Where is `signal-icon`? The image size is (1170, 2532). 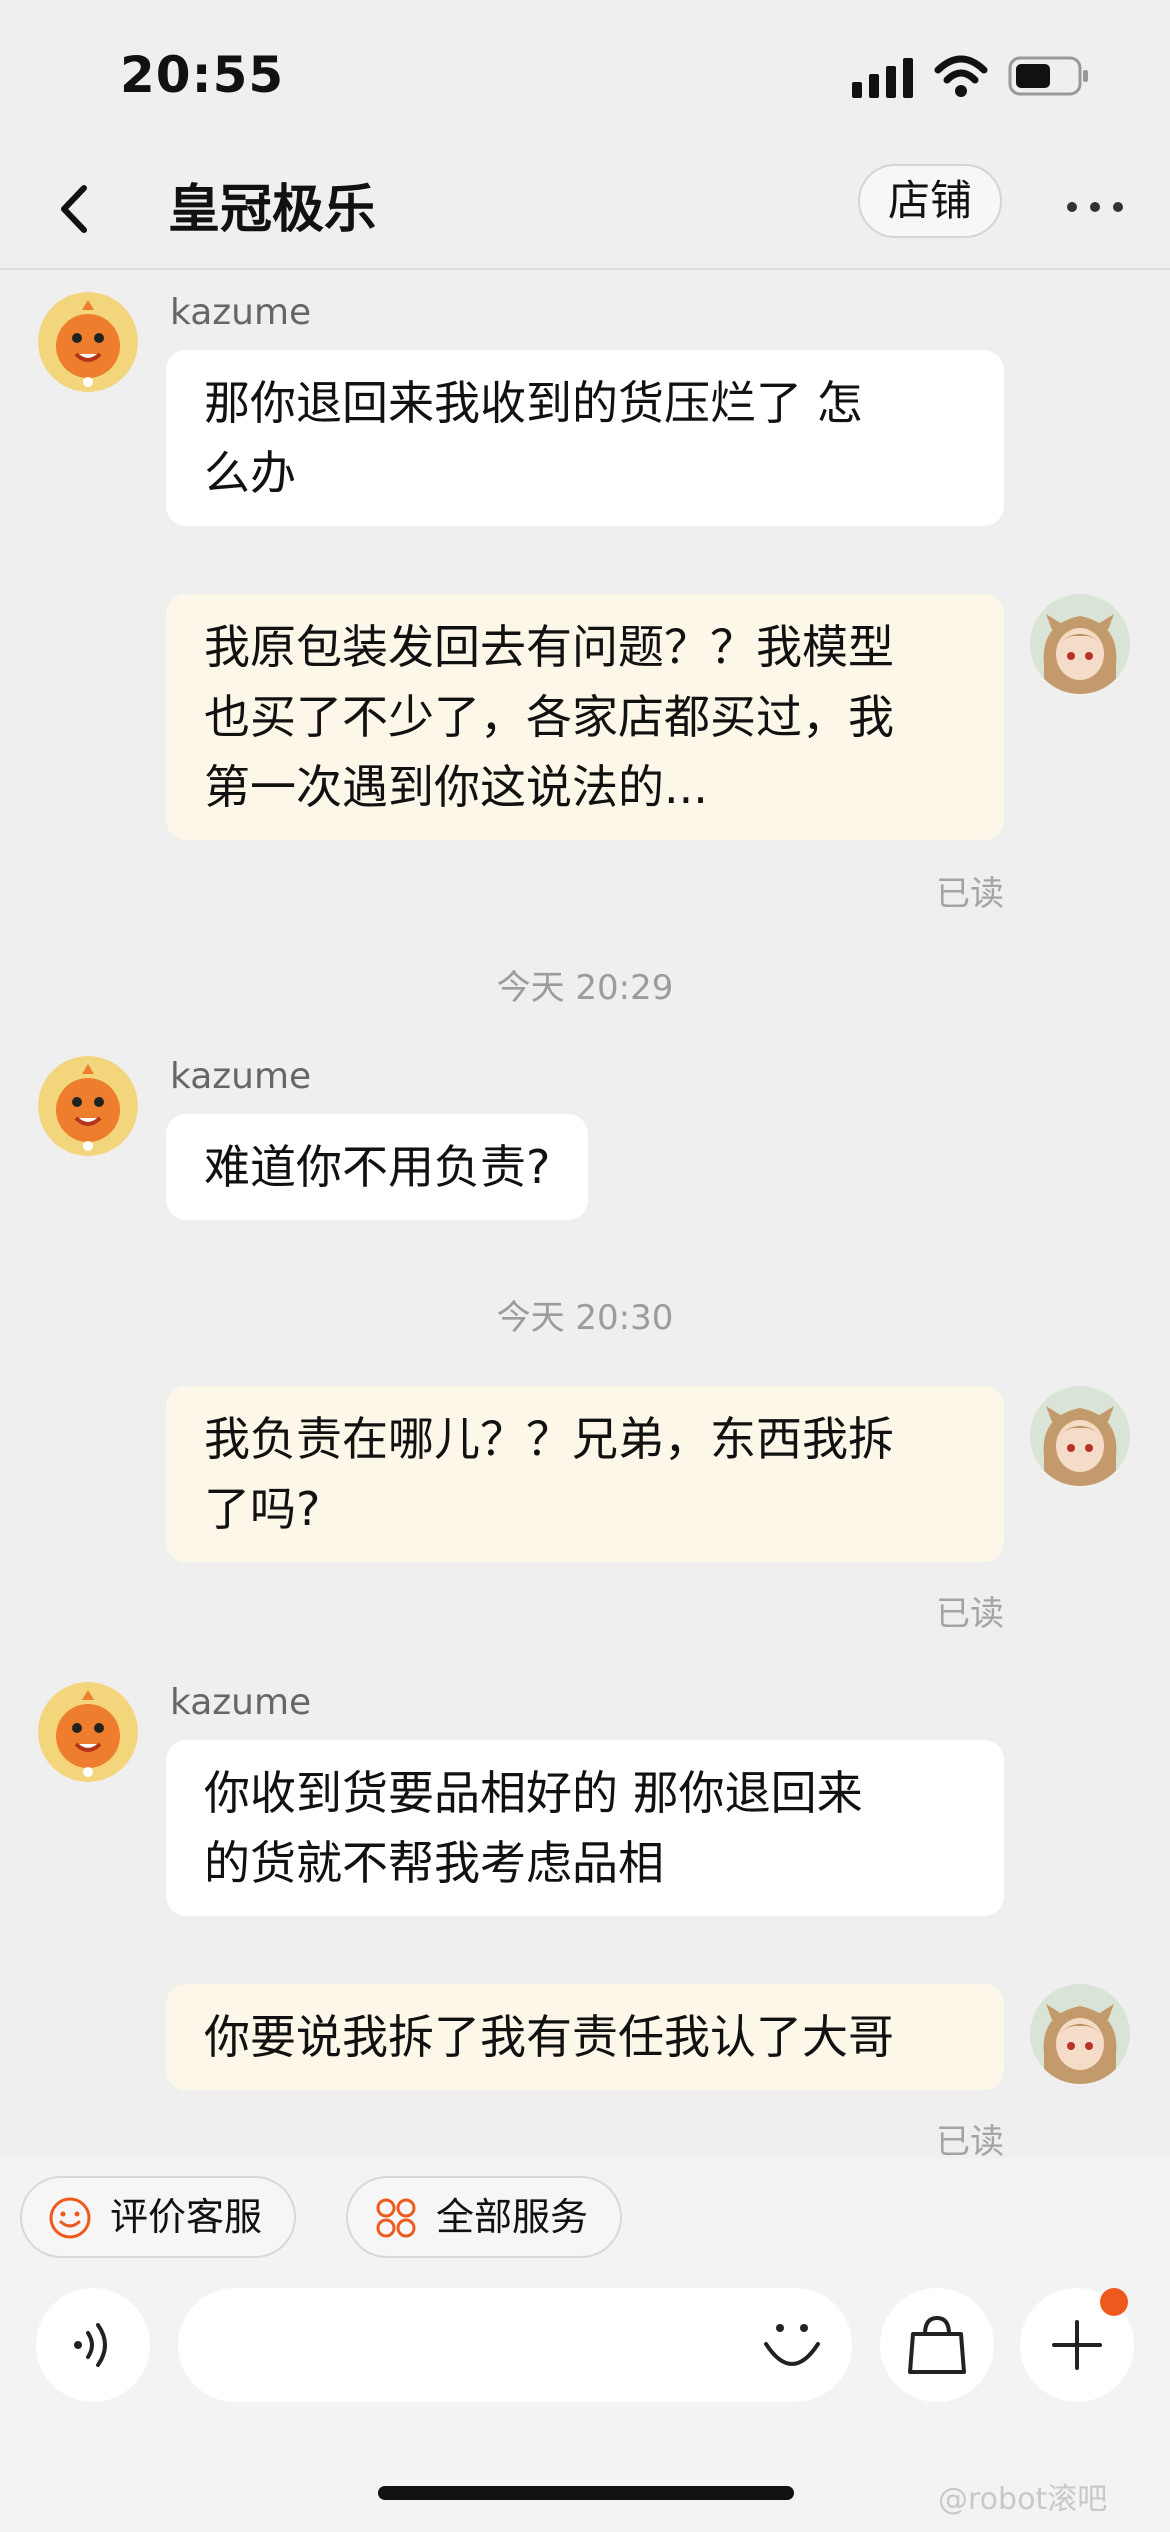 signal-icon is located at coordinates (882, 78).